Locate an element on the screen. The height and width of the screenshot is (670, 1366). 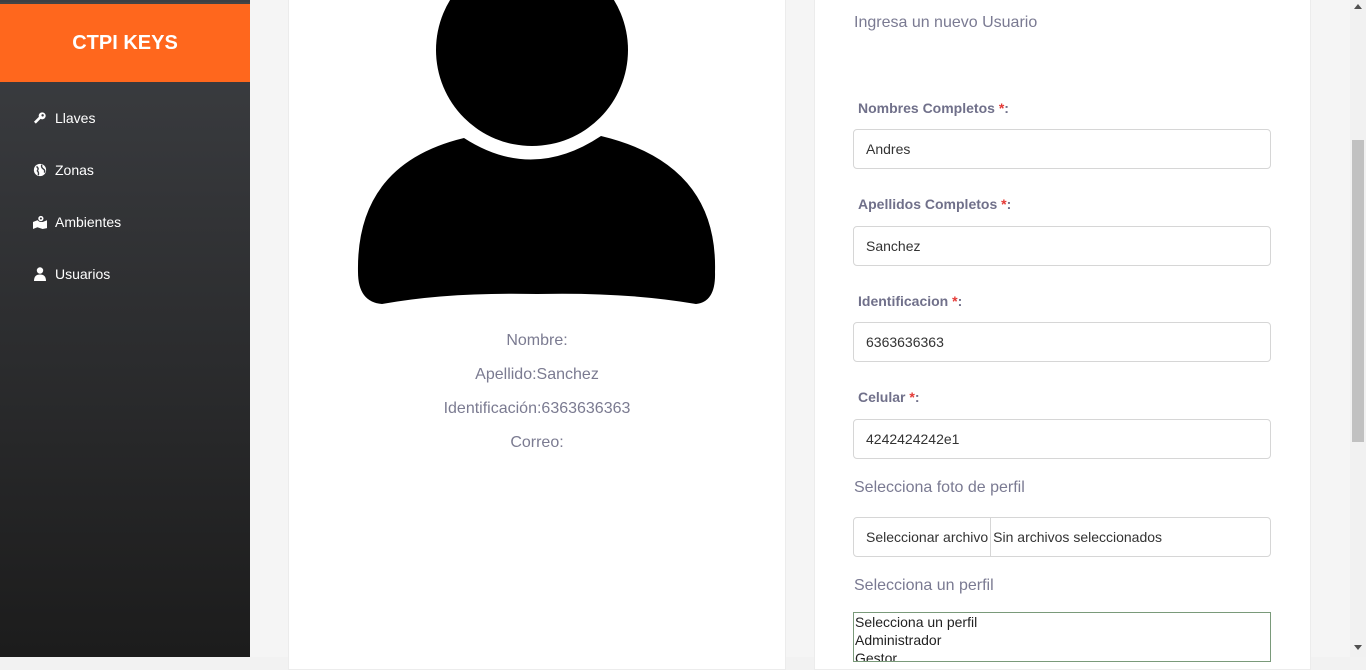
sidebar-item-label: Ambientes is located at coordinates (88, 222).